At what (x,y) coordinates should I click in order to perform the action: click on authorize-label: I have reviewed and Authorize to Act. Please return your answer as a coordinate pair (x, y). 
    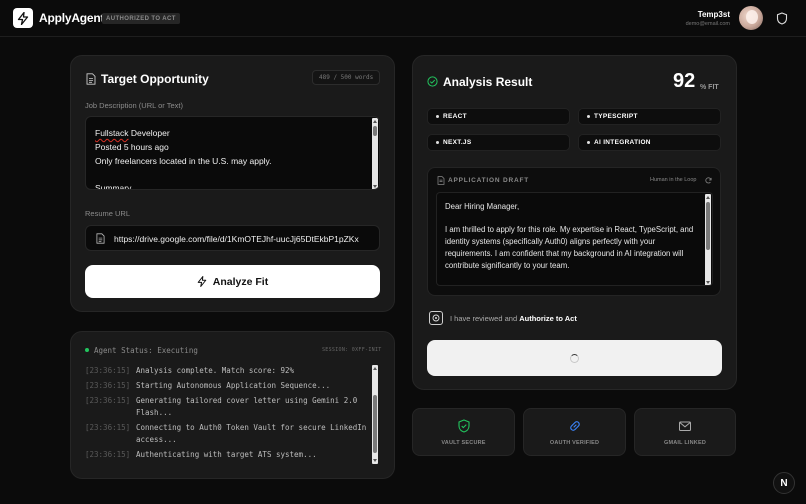
    Looking at the image, I should click on (513, 318).